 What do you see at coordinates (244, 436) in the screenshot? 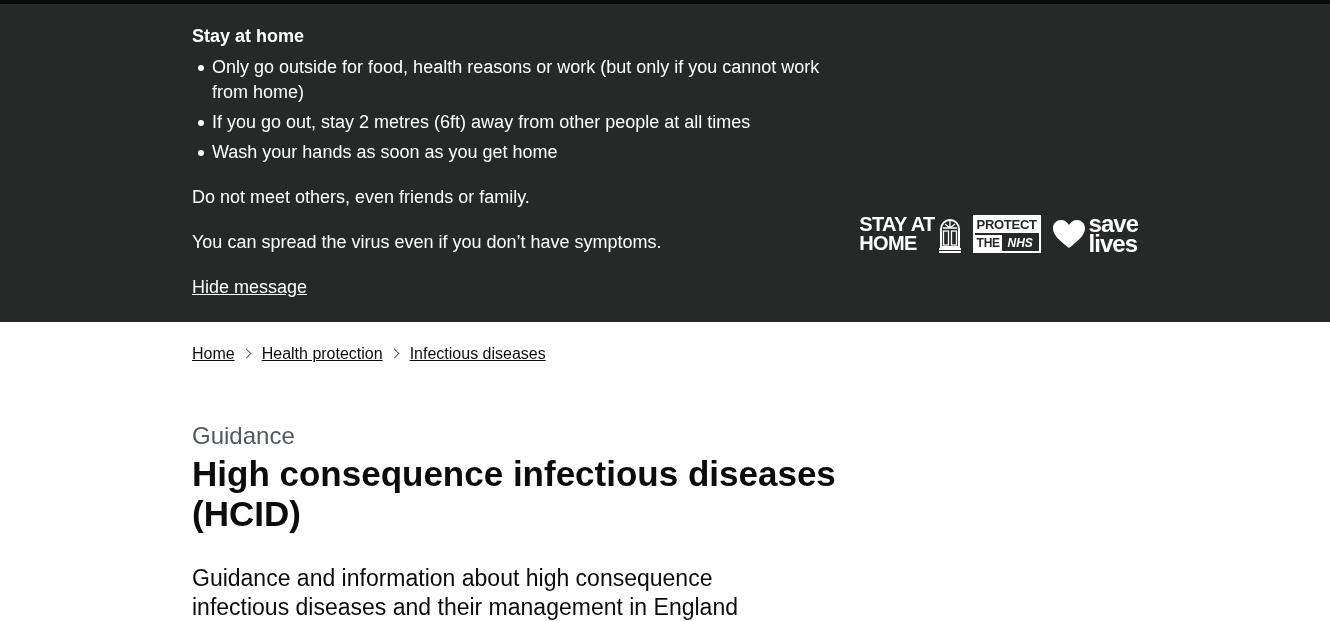
I see `page-caption: Guidance` at bounding box center [244, 436].